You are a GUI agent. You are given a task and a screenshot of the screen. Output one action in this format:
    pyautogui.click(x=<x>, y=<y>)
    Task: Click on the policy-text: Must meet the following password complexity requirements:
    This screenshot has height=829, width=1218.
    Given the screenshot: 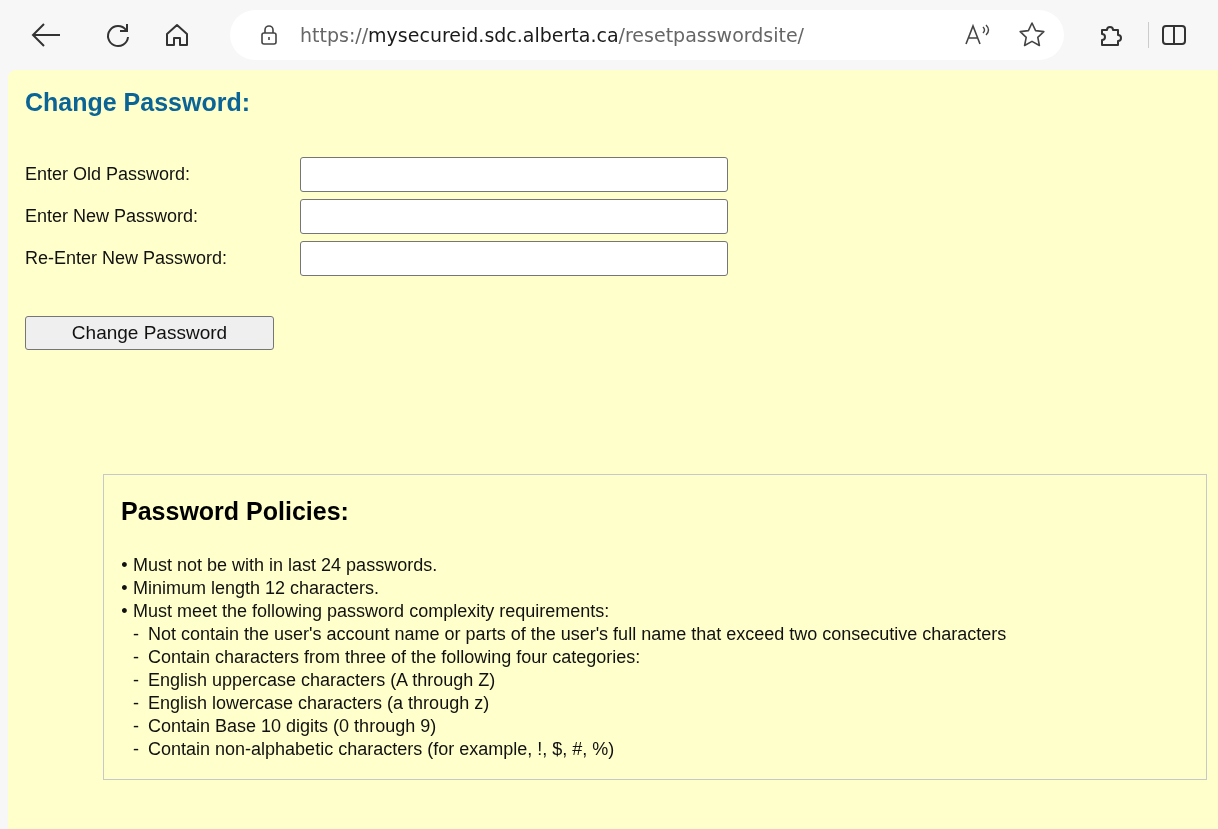 What is the action you would take?
    pyautogui.click(x=371, y=611)
    